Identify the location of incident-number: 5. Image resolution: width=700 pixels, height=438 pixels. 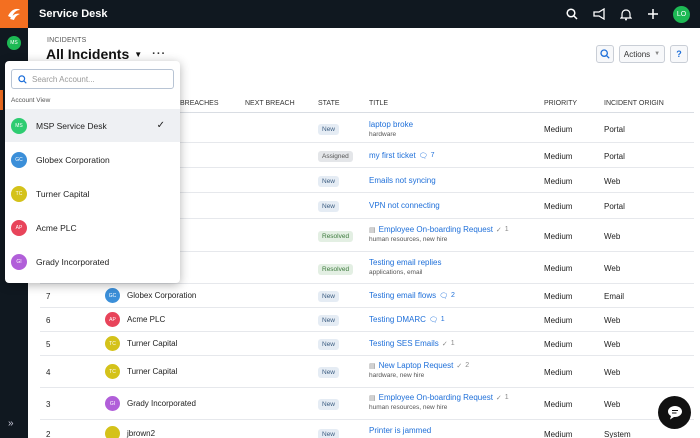
(48, 344).